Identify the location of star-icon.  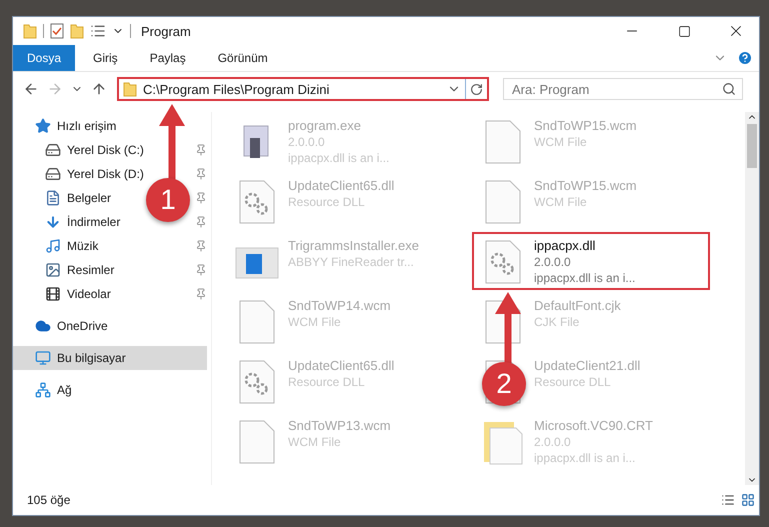
(43, 126).